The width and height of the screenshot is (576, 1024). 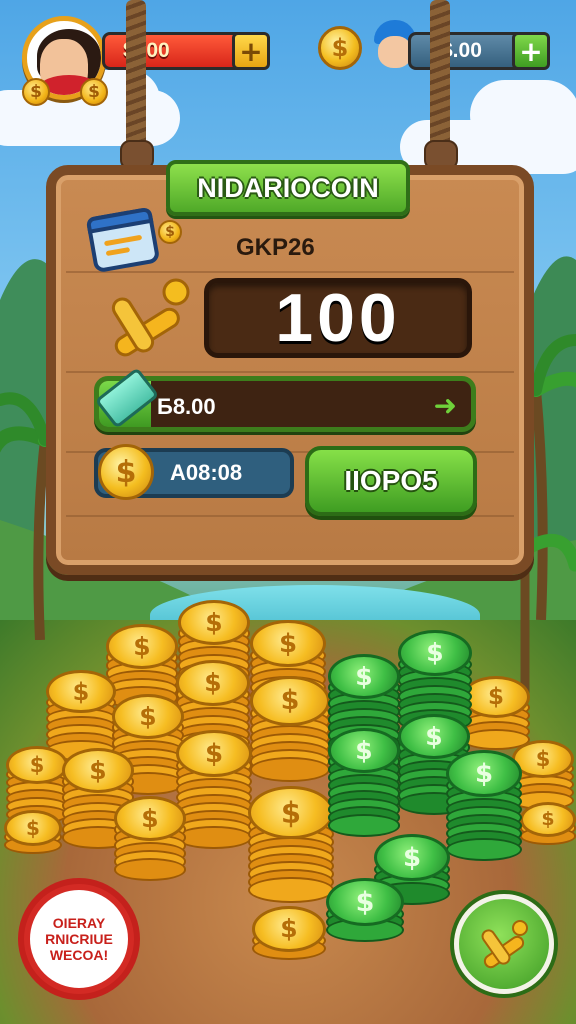 What do you see at coordinates (186, 406) in the screenshot?
I see `progress-value: Б8.00` at bounding box center [186, 406].